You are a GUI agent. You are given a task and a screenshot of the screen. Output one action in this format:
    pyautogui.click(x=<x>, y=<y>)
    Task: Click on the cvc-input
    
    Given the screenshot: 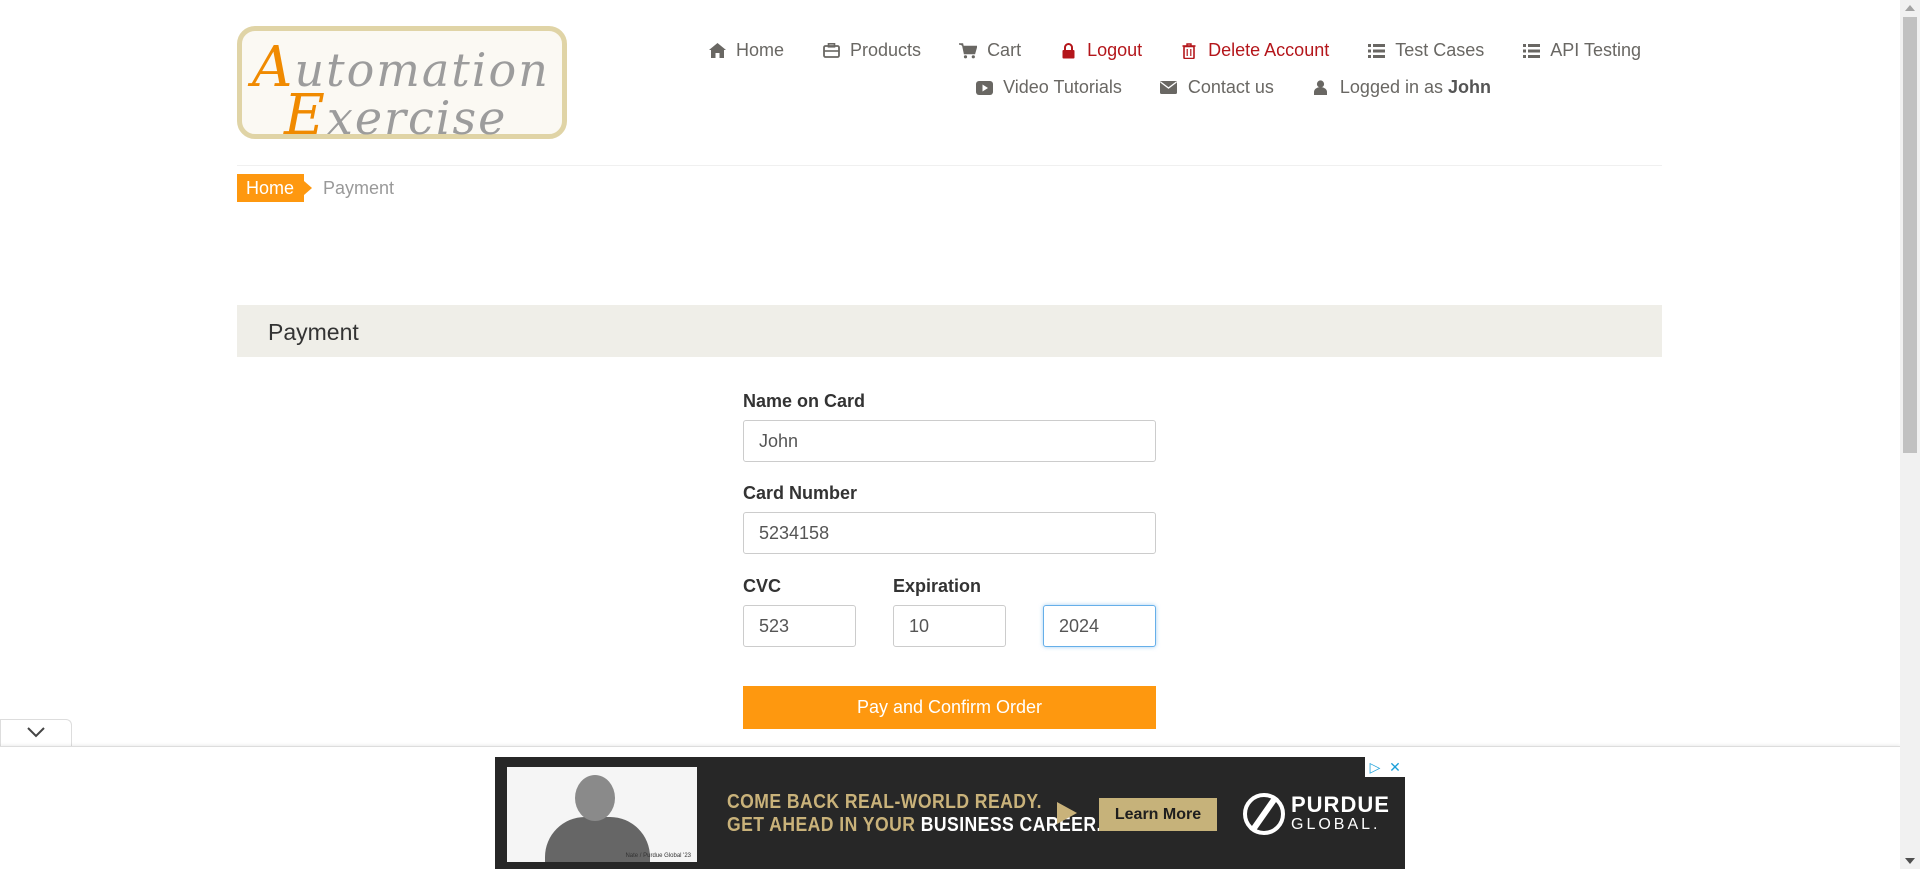 What is the action you would take?
    pyautogui.click(x=799, y=626)
    